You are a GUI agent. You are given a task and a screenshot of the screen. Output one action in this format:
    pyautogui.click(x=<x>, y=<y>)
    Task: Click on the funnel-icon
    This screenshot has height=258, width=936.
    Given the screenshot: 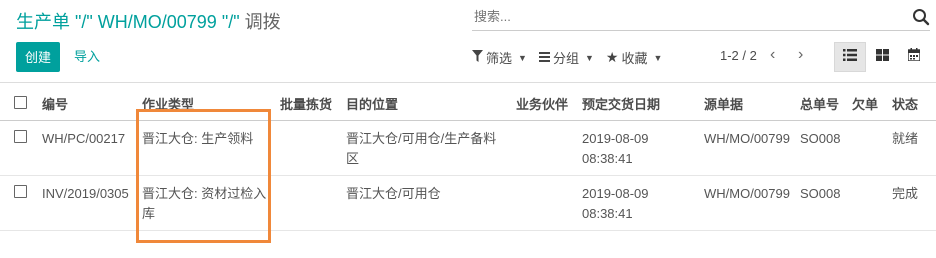 What is the action you would take?
    pyautogui.click(x=477, y=57)
    